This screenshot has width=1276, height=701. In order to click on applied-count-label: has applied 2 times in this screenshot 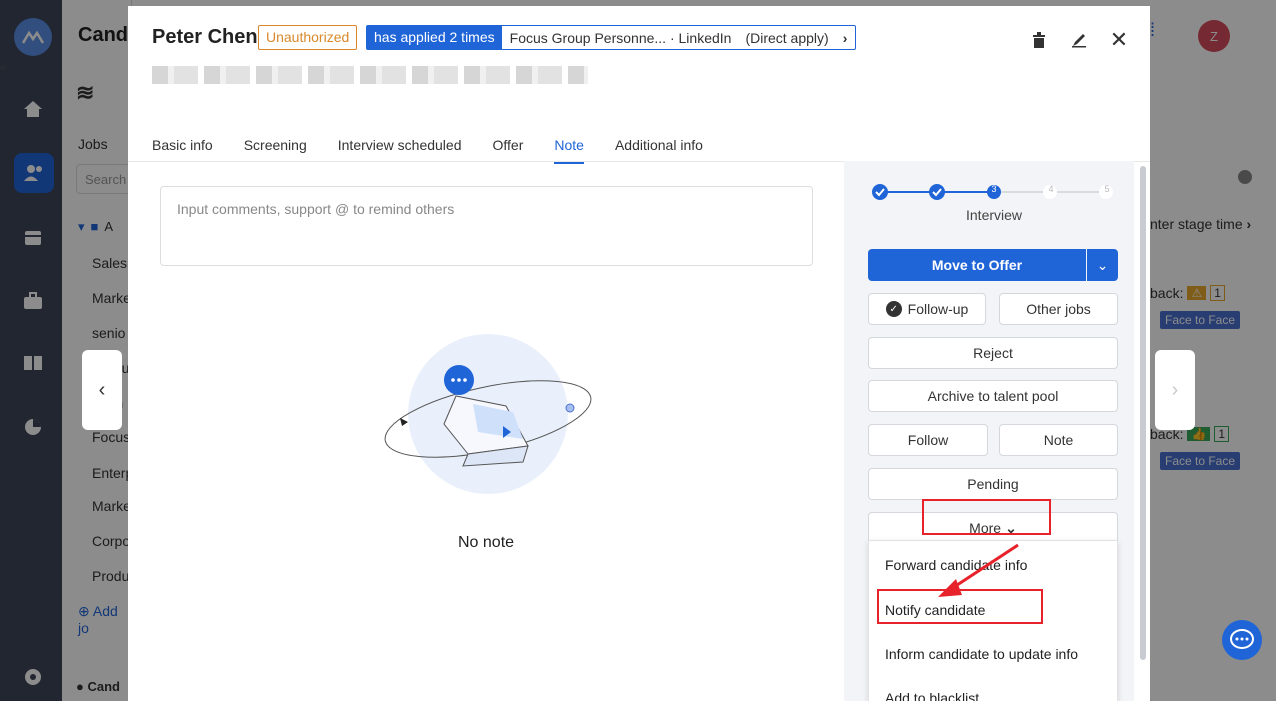, I will do `click(434, 37)`.